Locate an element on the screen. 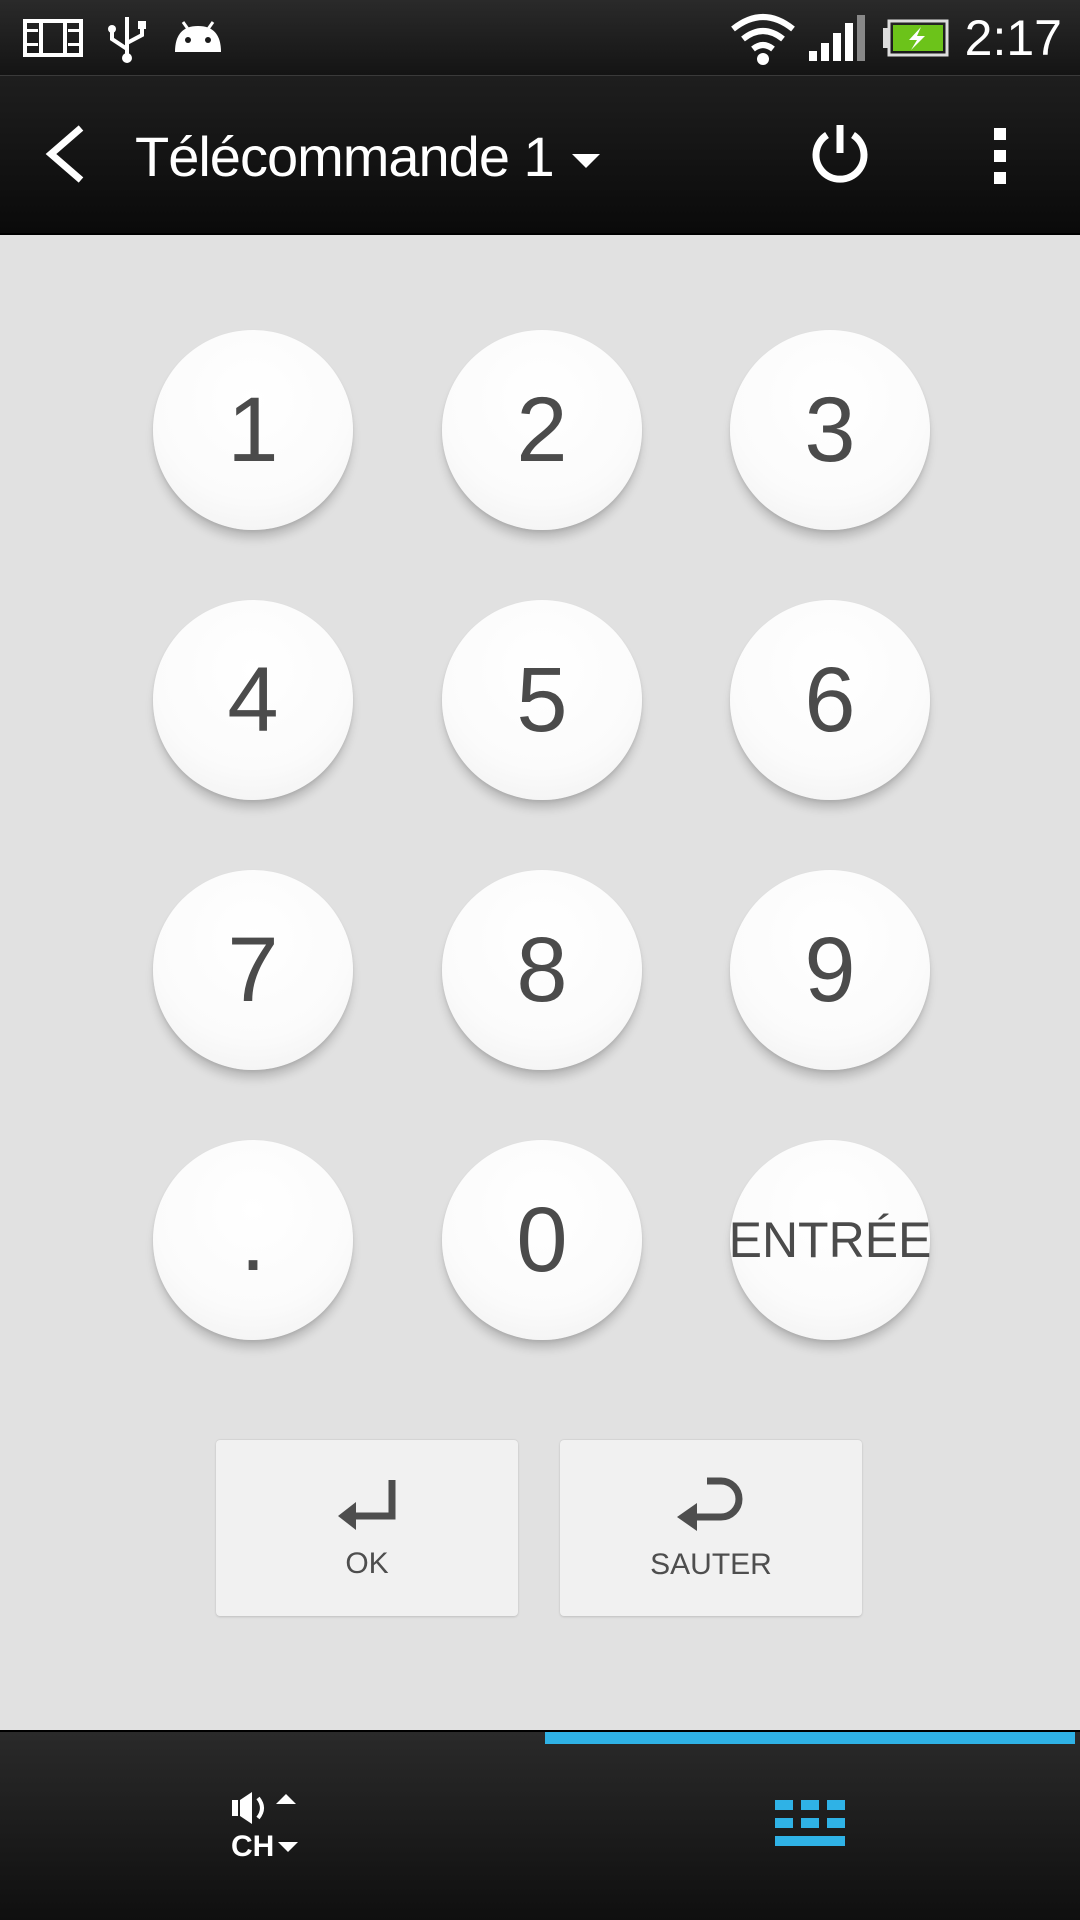  key-9: 9 is located at coordinates (830, 970).